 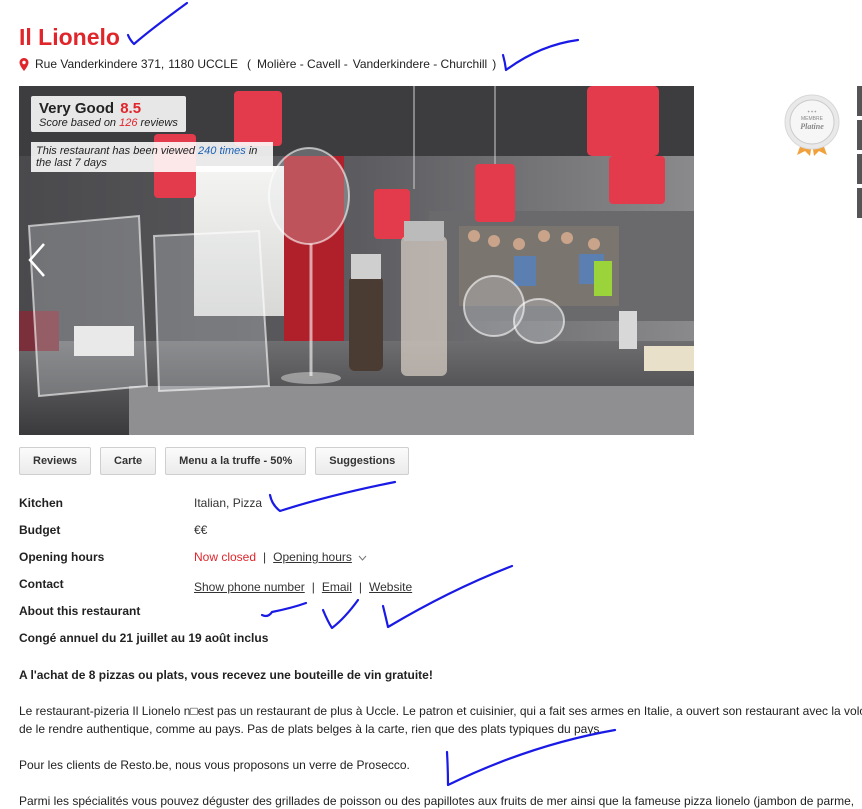 What do you see at coordinates (128, 461) in the screenshot?
I see `tab-carte: Carte` at bounding box center [128, 461].